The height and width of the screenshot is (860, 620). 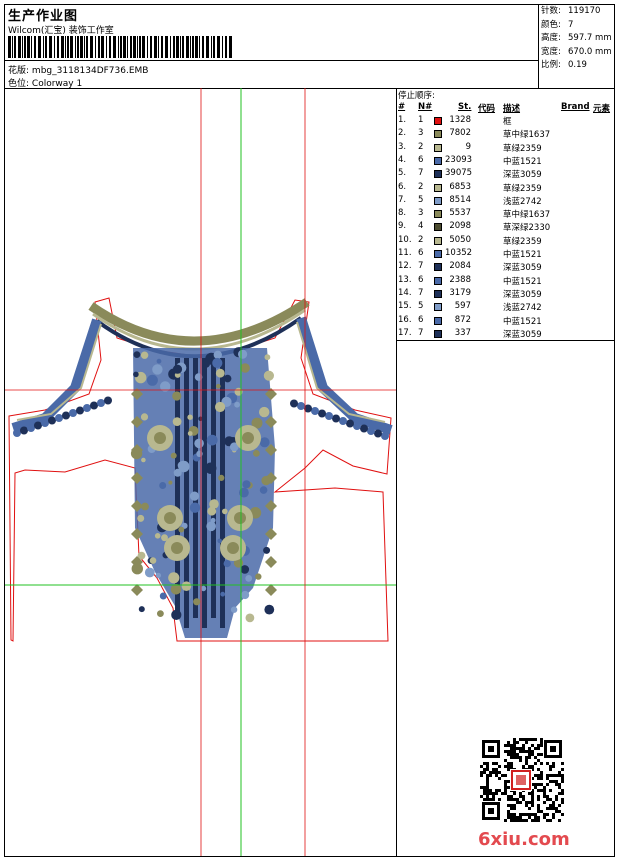 What do you see at coordinates (498, 227) in the screenshot?
I see `table-row: 9. 4 2098 草深绿2330` at bounding box center [498, 227].